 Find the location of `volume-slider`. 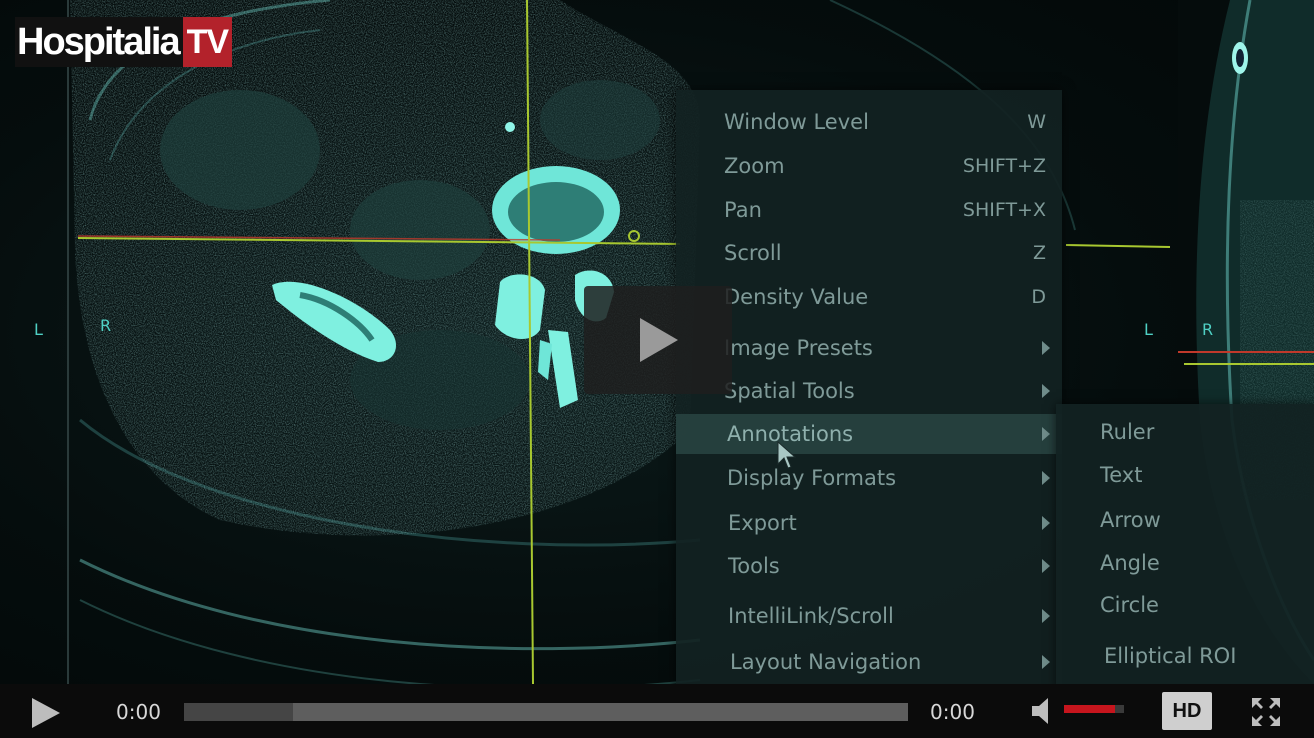

volume-slider is located at coordinates (1094, 709).